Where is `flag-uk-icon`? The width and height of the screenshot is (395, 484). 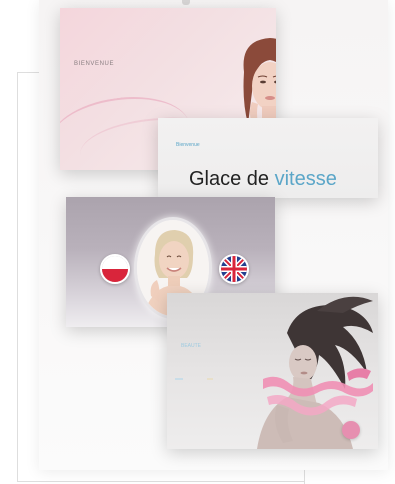 flag-uk-icon is located at coordinates (234, 269).